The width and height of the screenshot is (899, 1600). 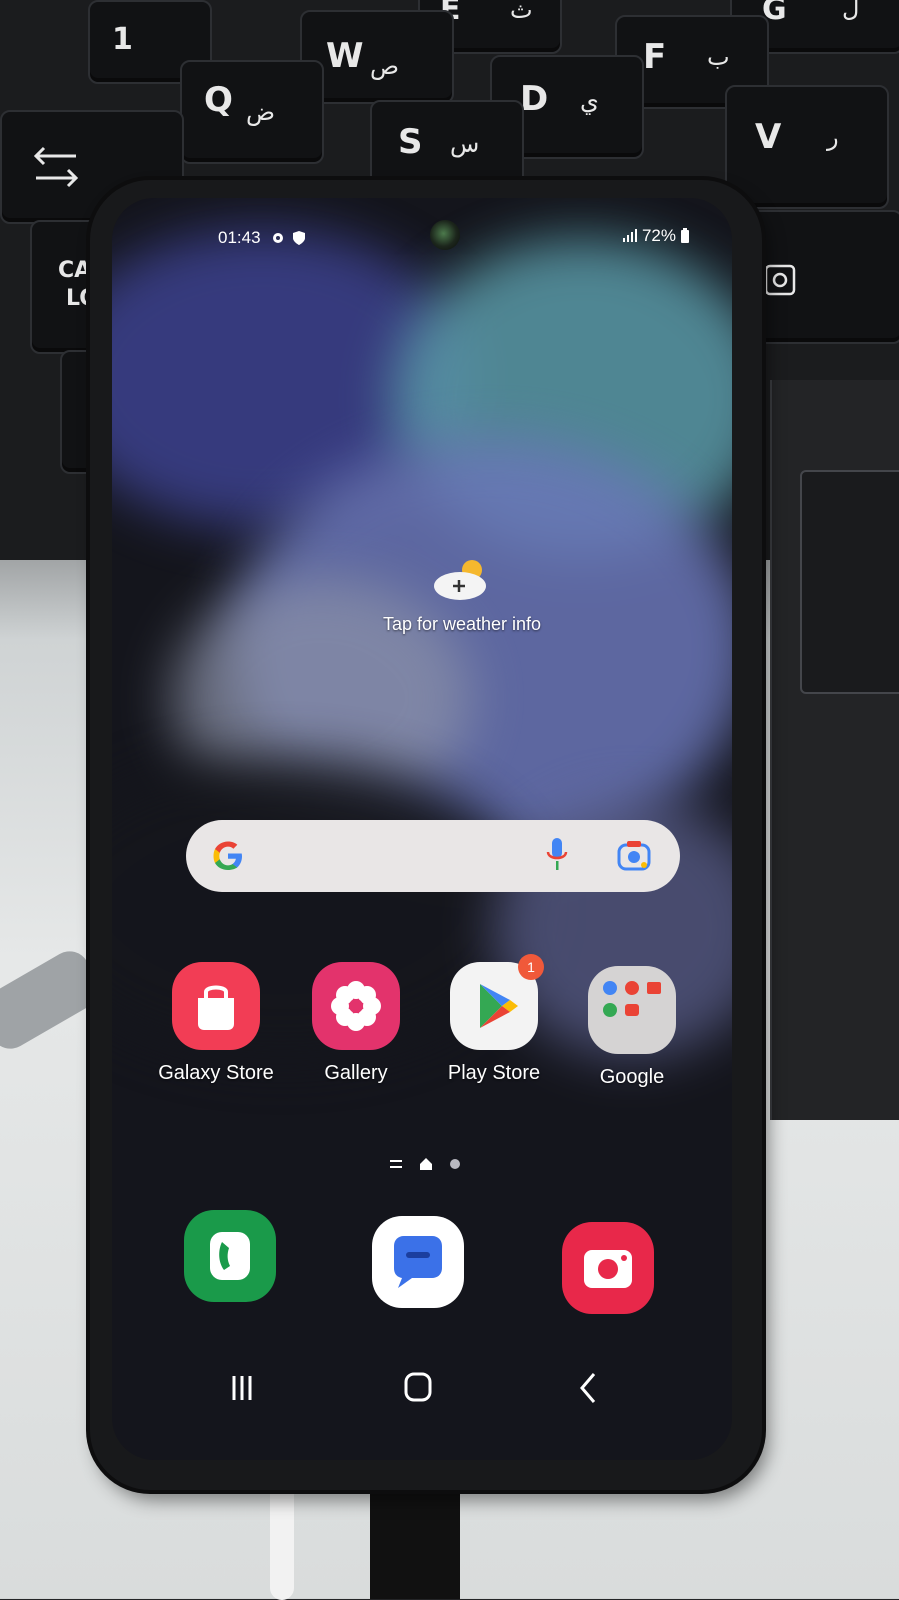 I want to click on app-google-folder: Google, so click(x=632, y=1027).